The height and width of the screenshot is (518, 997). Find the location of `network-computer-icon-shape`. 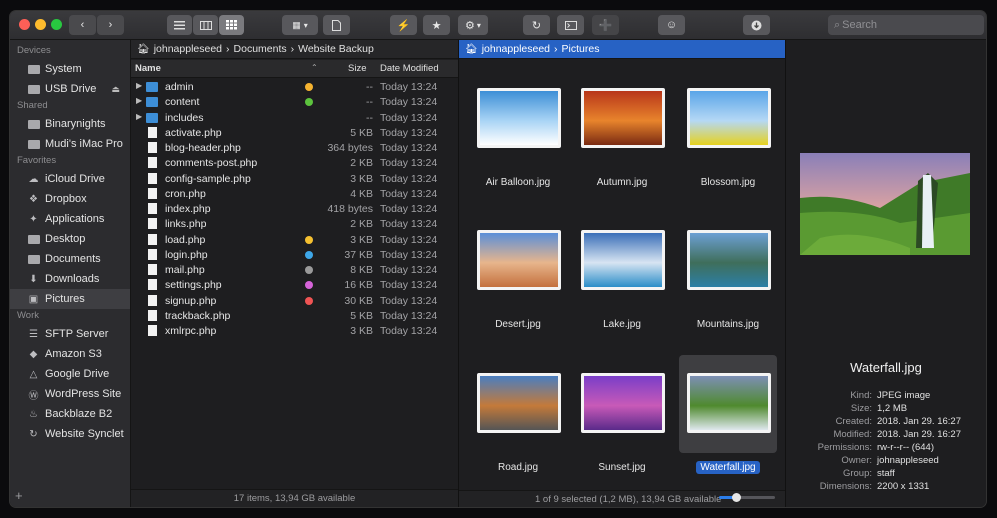

network-computer-icon-shape is located at coordinates (33, 144).